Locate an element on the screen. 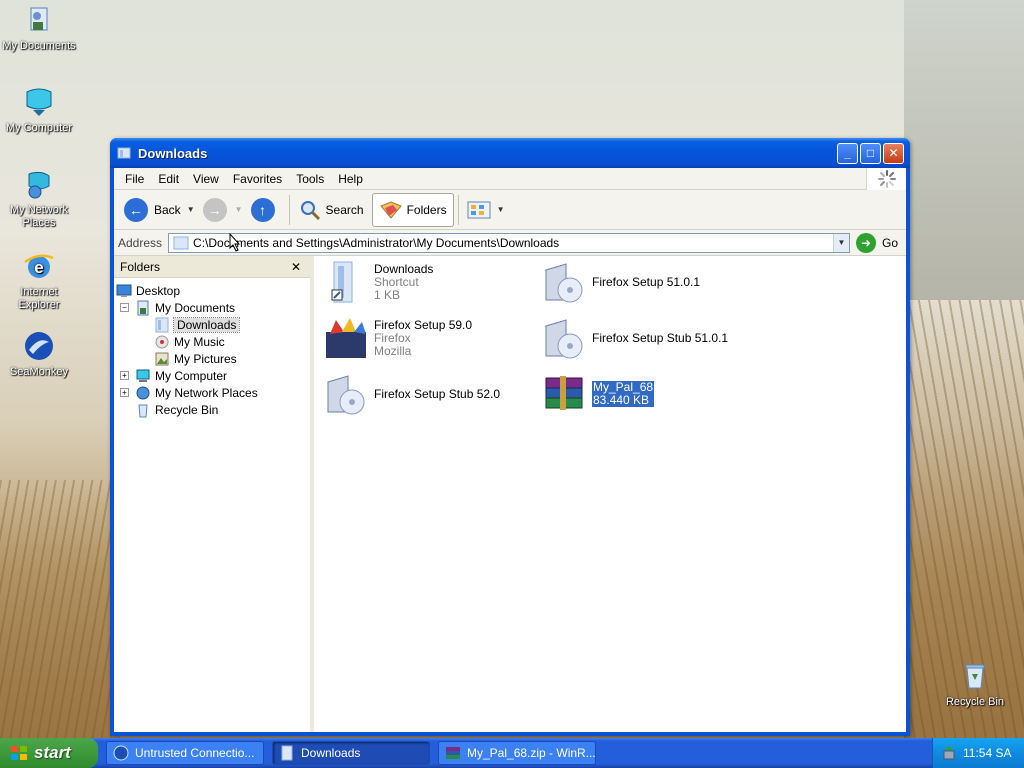 The width and height of the screenshot is (1024, 768). address-dropdown: ▼ is located at coordinates (840, 242).